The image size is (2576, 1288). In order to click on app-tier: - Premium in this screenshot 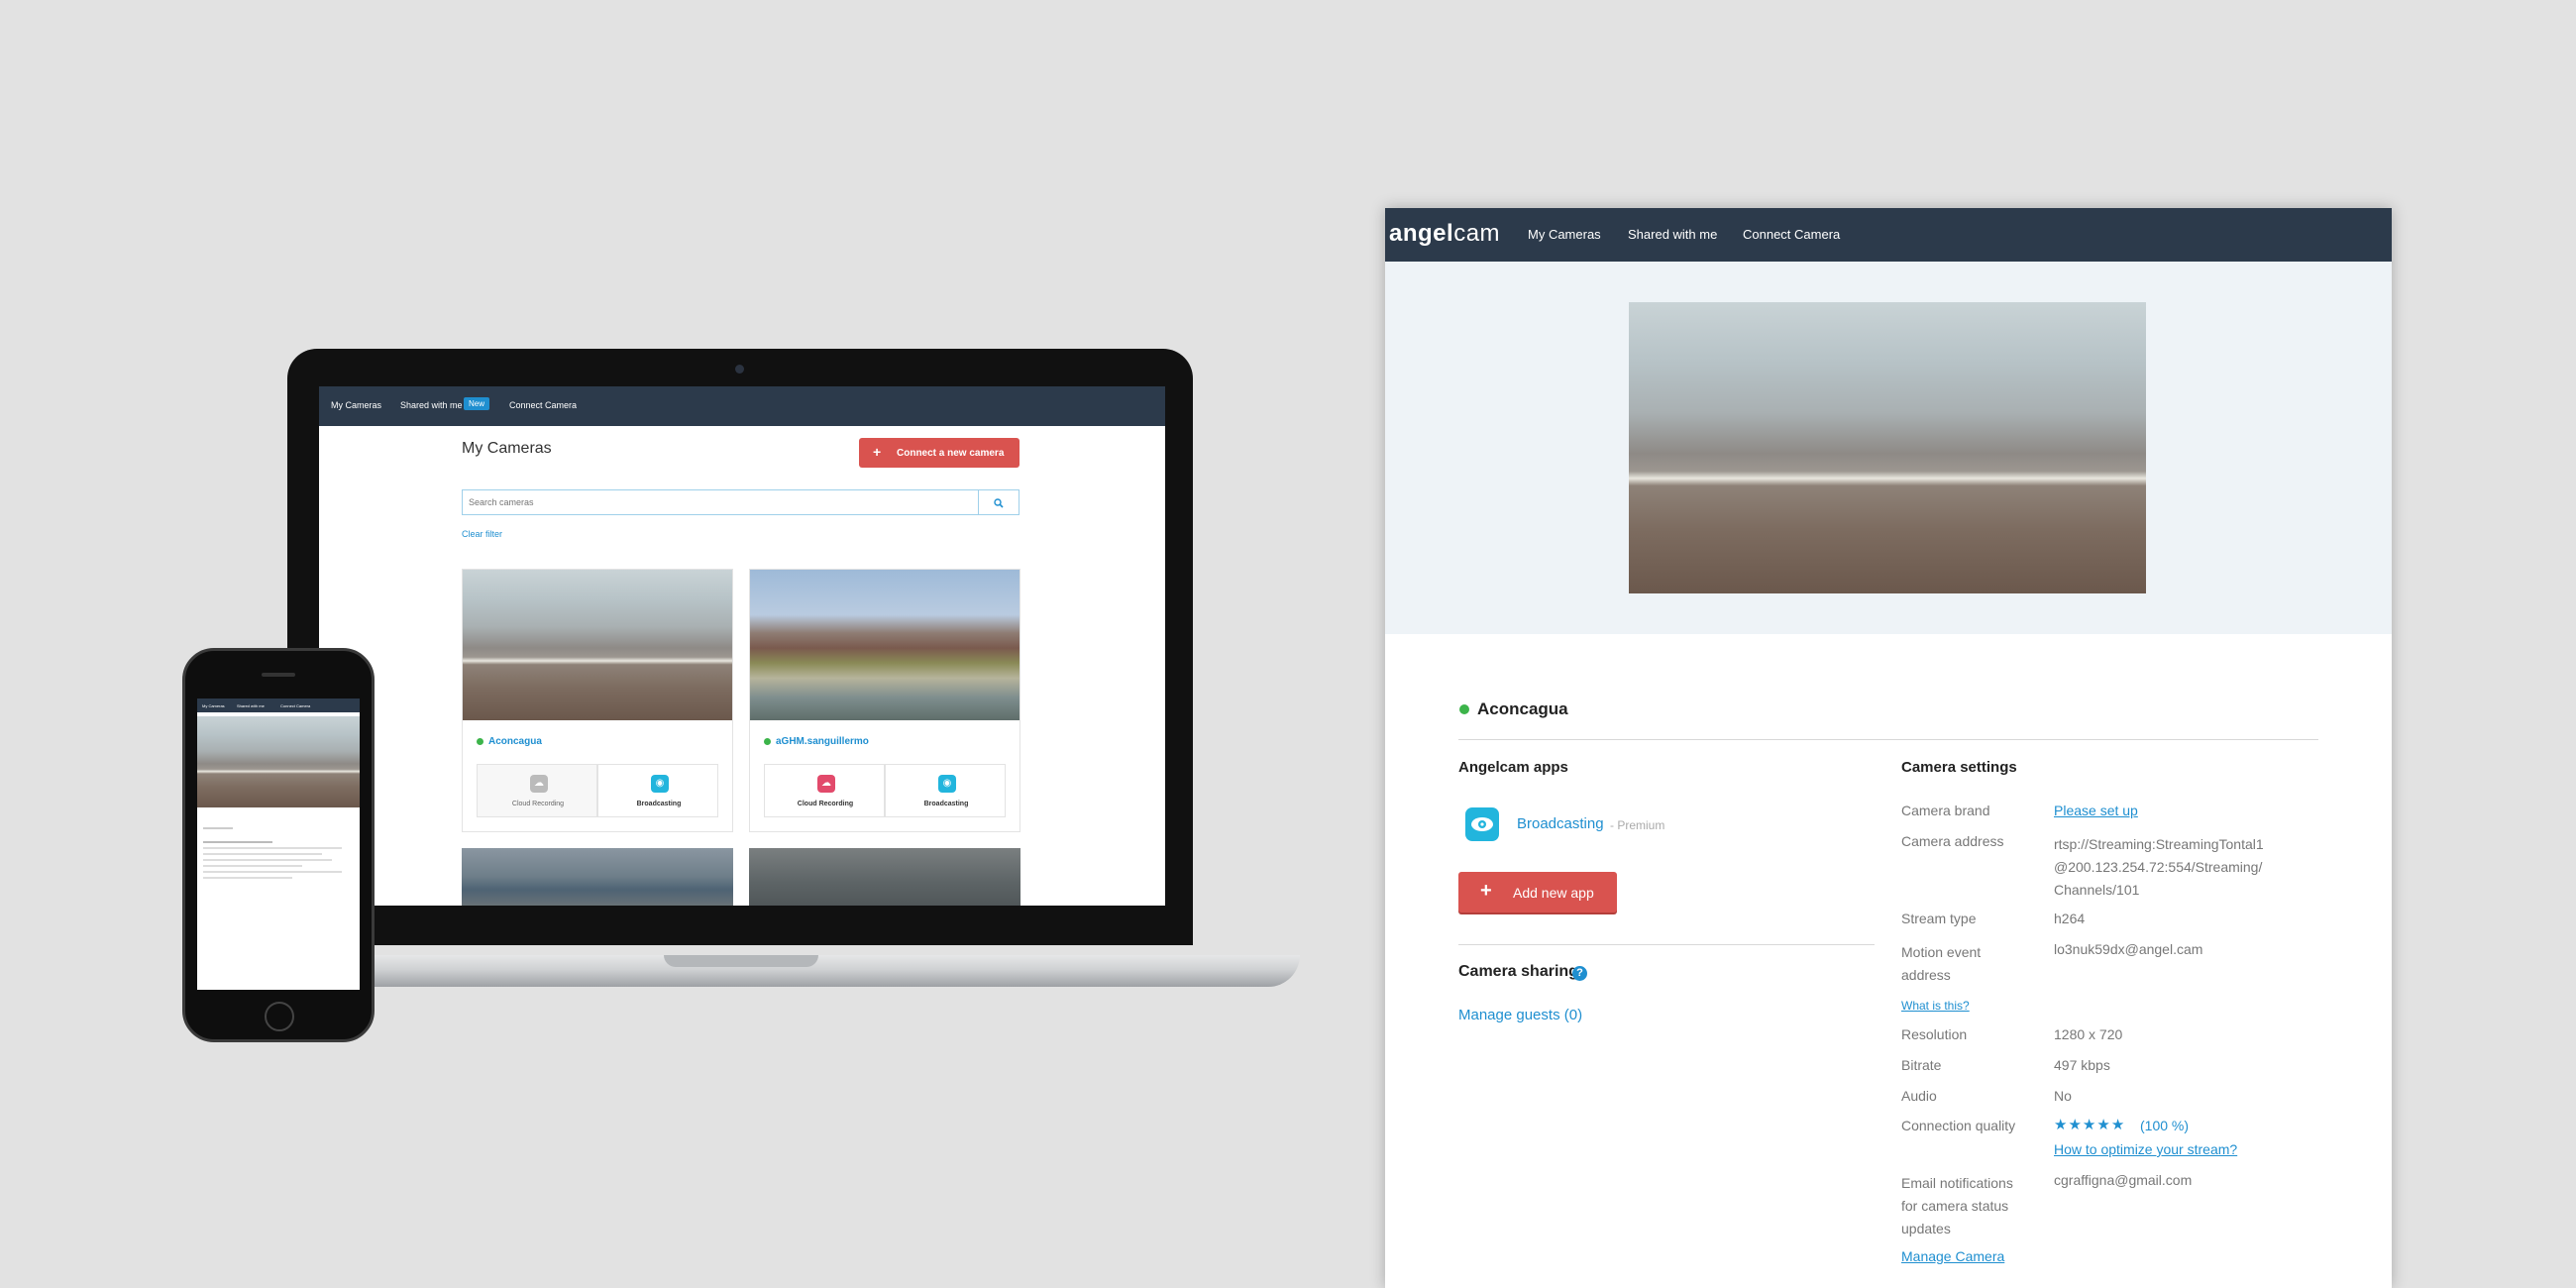, I will do `click(1638, 825)`.